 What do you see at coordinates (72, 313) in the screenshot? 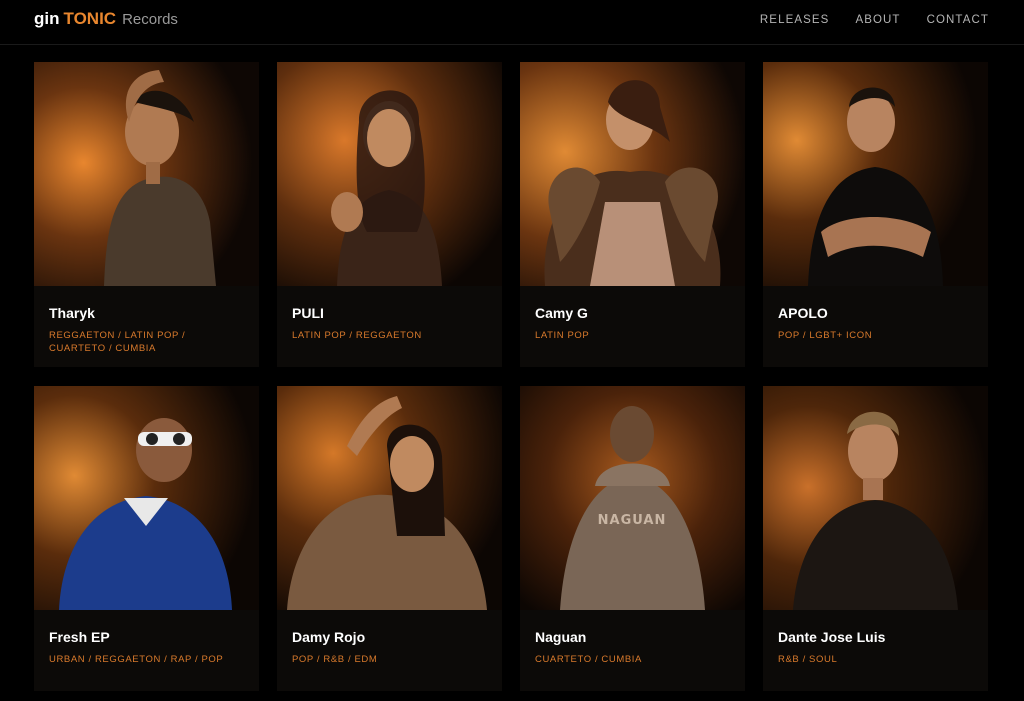
I see `artist-name: Tharyk` at bounding box center [72, 313].